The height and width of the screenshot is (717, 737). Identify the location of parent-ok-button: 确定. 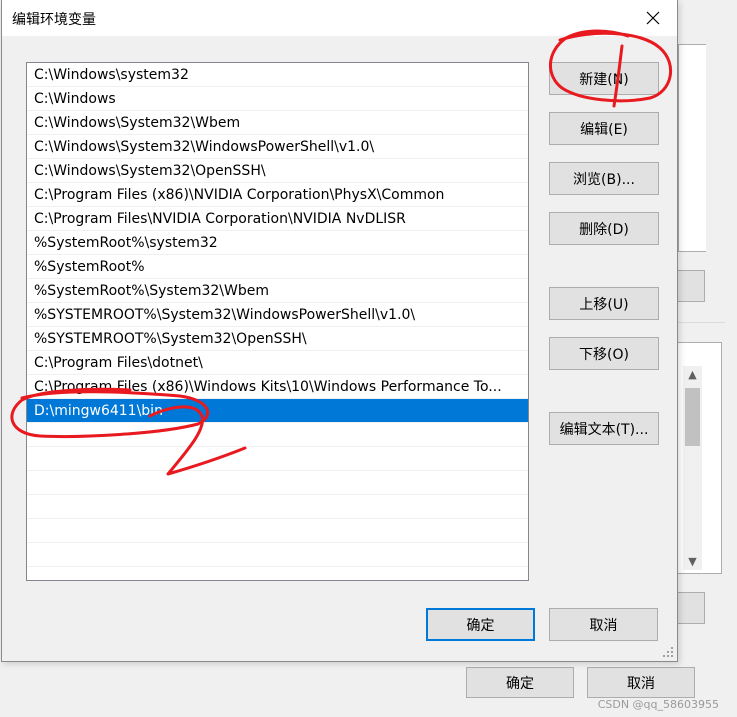
(520, 682).